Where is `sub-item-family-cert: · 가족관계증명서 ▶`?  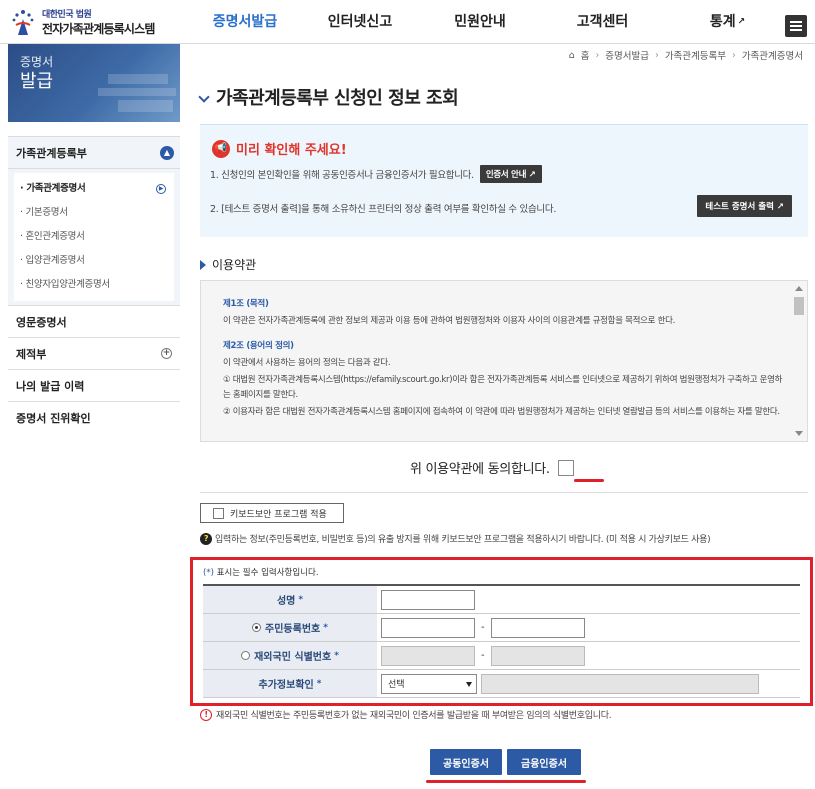
sub-item-family-cert: · 가족관계증명서 ▶ is located at coordinates (94, 189).